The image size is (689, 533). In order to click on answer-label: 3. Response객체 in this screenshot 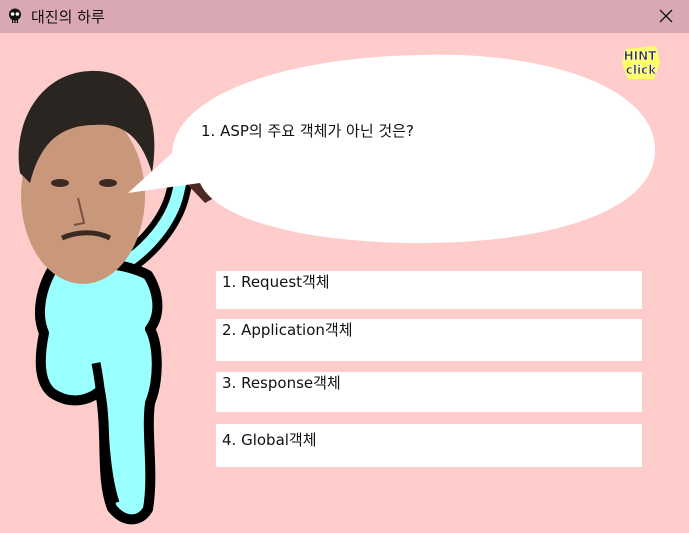, I will do `click(281, 383)`.